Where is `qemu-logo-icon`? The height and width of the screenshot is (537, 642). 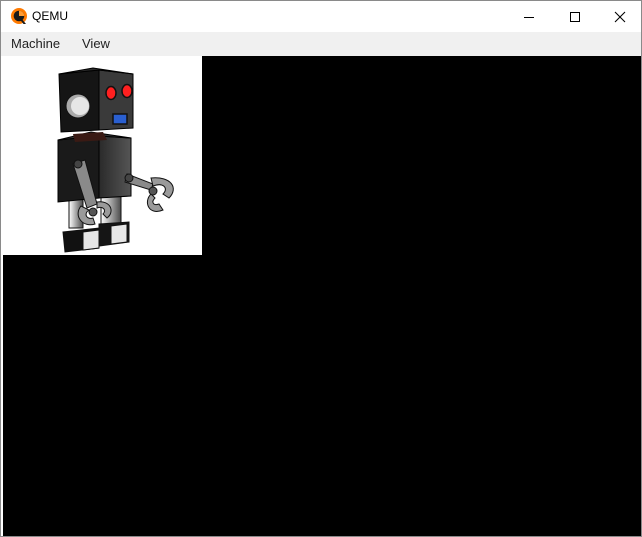
qemu-logo-icon is located at coordinates (19, 16).